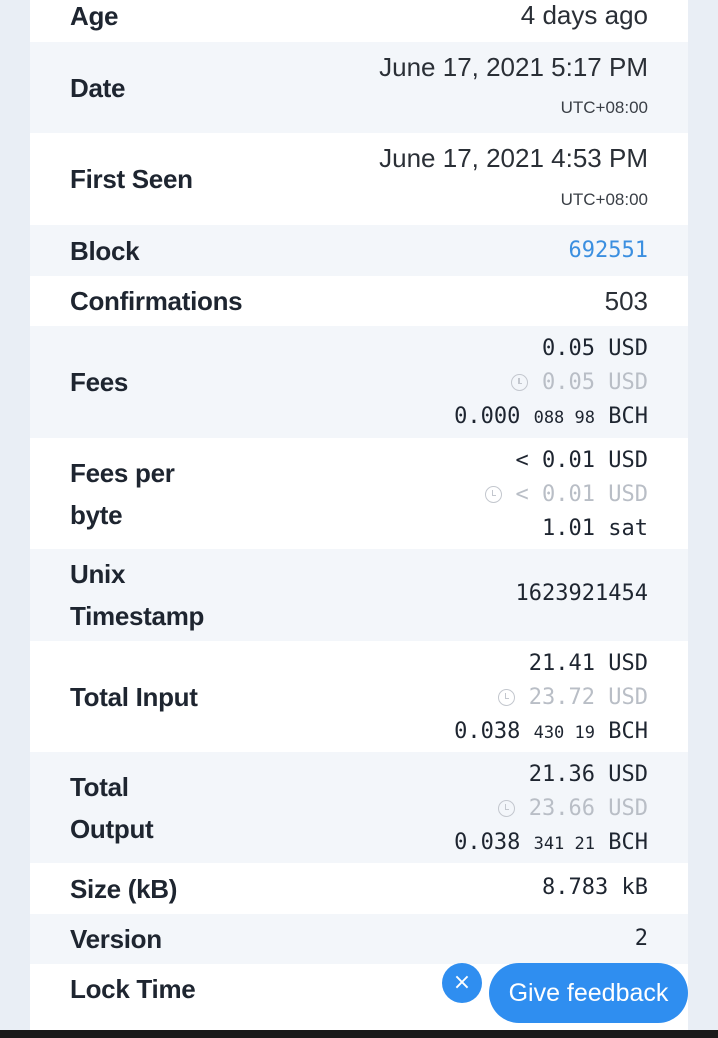 This screenshot has width=718, height=1038. Describe the element at coordinates (137, 616) in the screenshot. I see `unix-timestamp-label-line2: Timestamp` at that location.